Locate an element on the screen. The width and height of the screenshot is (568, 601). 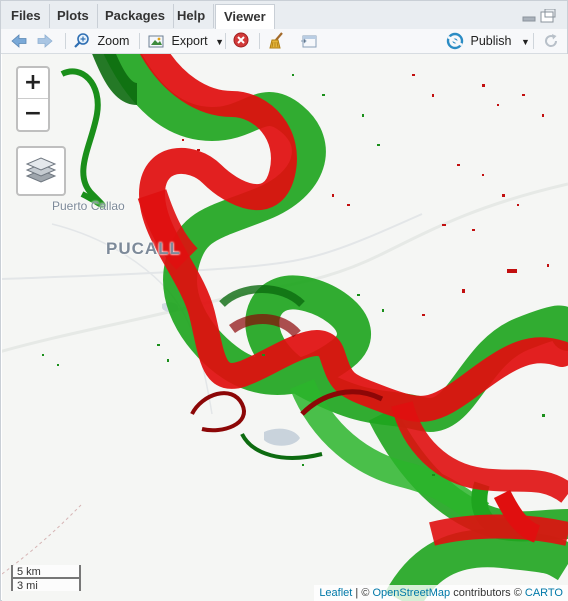
layers-control is located at coordinates (41, 171).